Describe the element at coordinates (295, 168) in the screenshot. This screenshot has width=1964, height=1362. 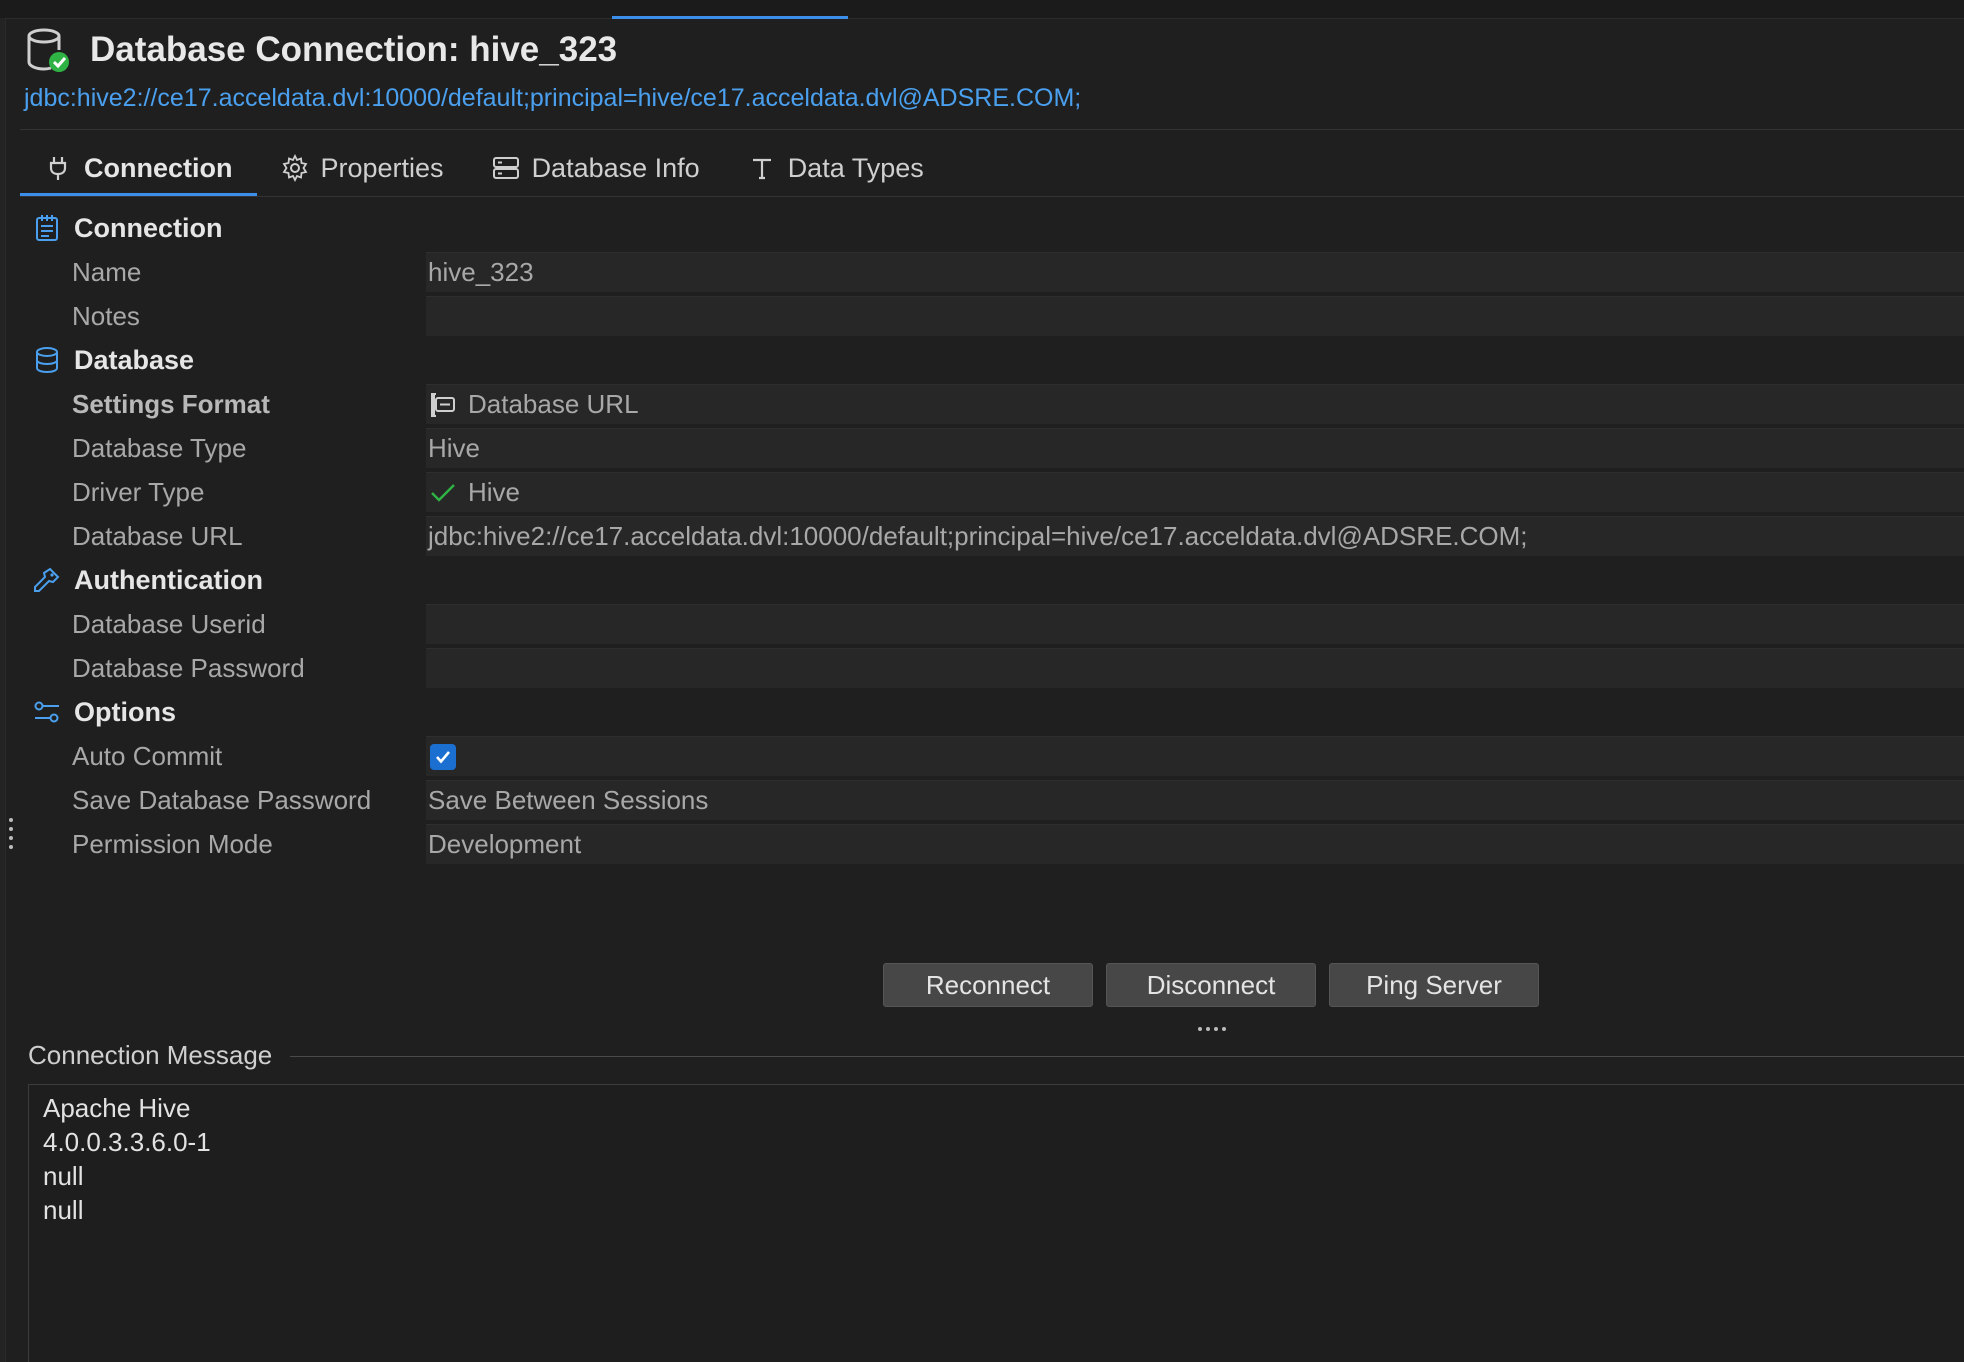
I see `gear-icon` at that location.